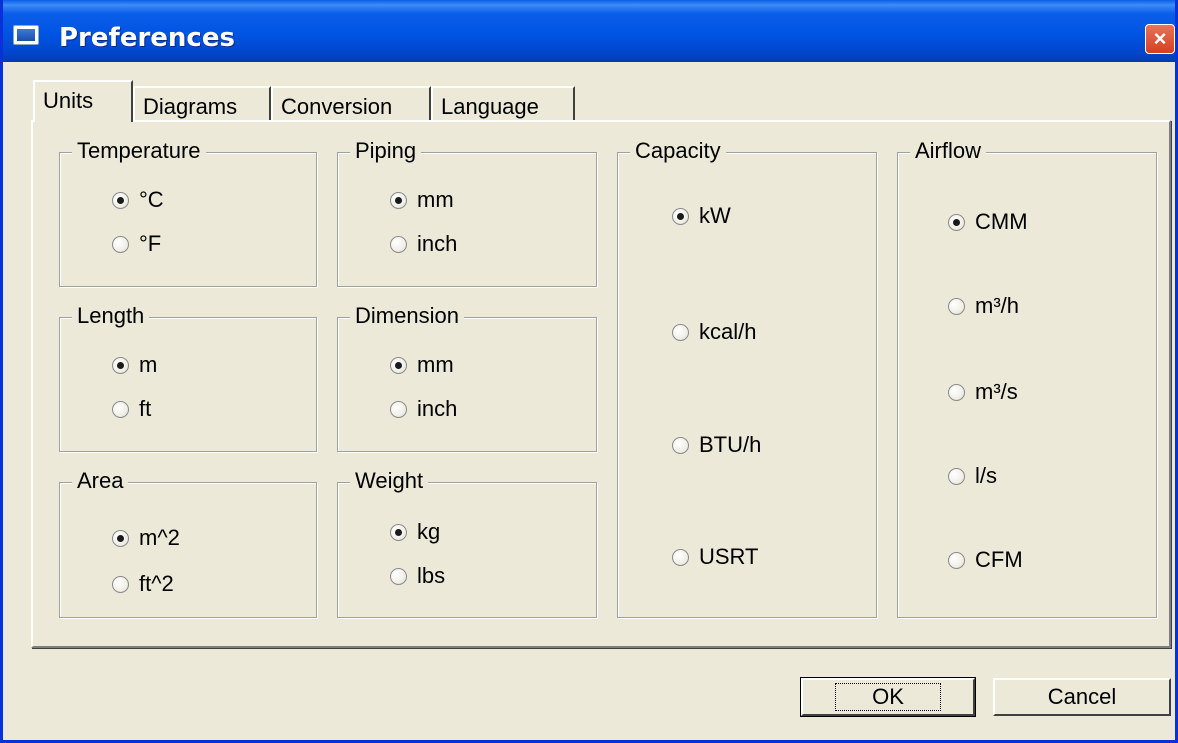  What do you see at coordinates (467, 212) in the screenshot?
I see `piping-group: Piping mm inch` at bounding box center [467, 212].